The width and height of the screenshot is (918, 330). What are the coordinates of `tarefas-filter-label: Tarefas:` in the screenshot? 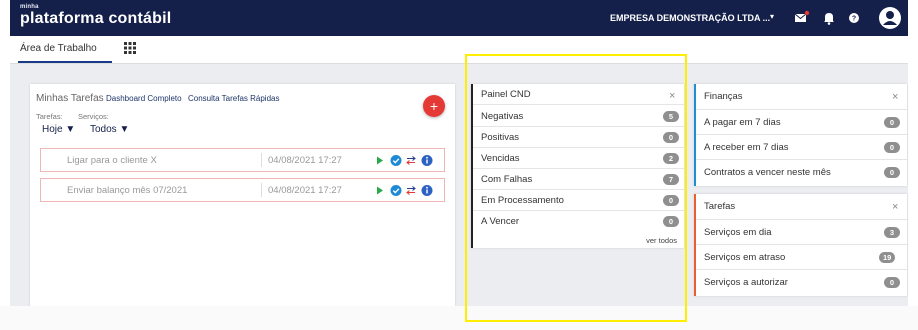 It's located at (49, 116).